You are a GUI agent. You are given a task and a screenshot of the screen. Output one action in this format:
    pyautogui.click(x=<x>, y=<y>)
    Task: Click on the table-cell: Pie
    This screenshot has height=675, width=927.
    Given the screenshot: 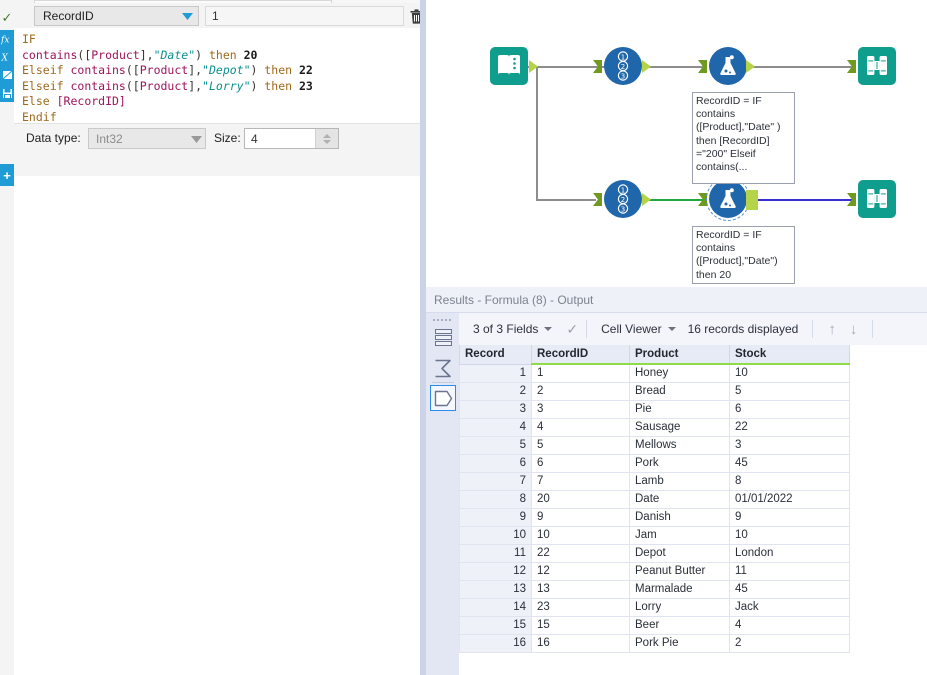 What is the action you would take?
    pyautogui.click(x=679, y=409)
    